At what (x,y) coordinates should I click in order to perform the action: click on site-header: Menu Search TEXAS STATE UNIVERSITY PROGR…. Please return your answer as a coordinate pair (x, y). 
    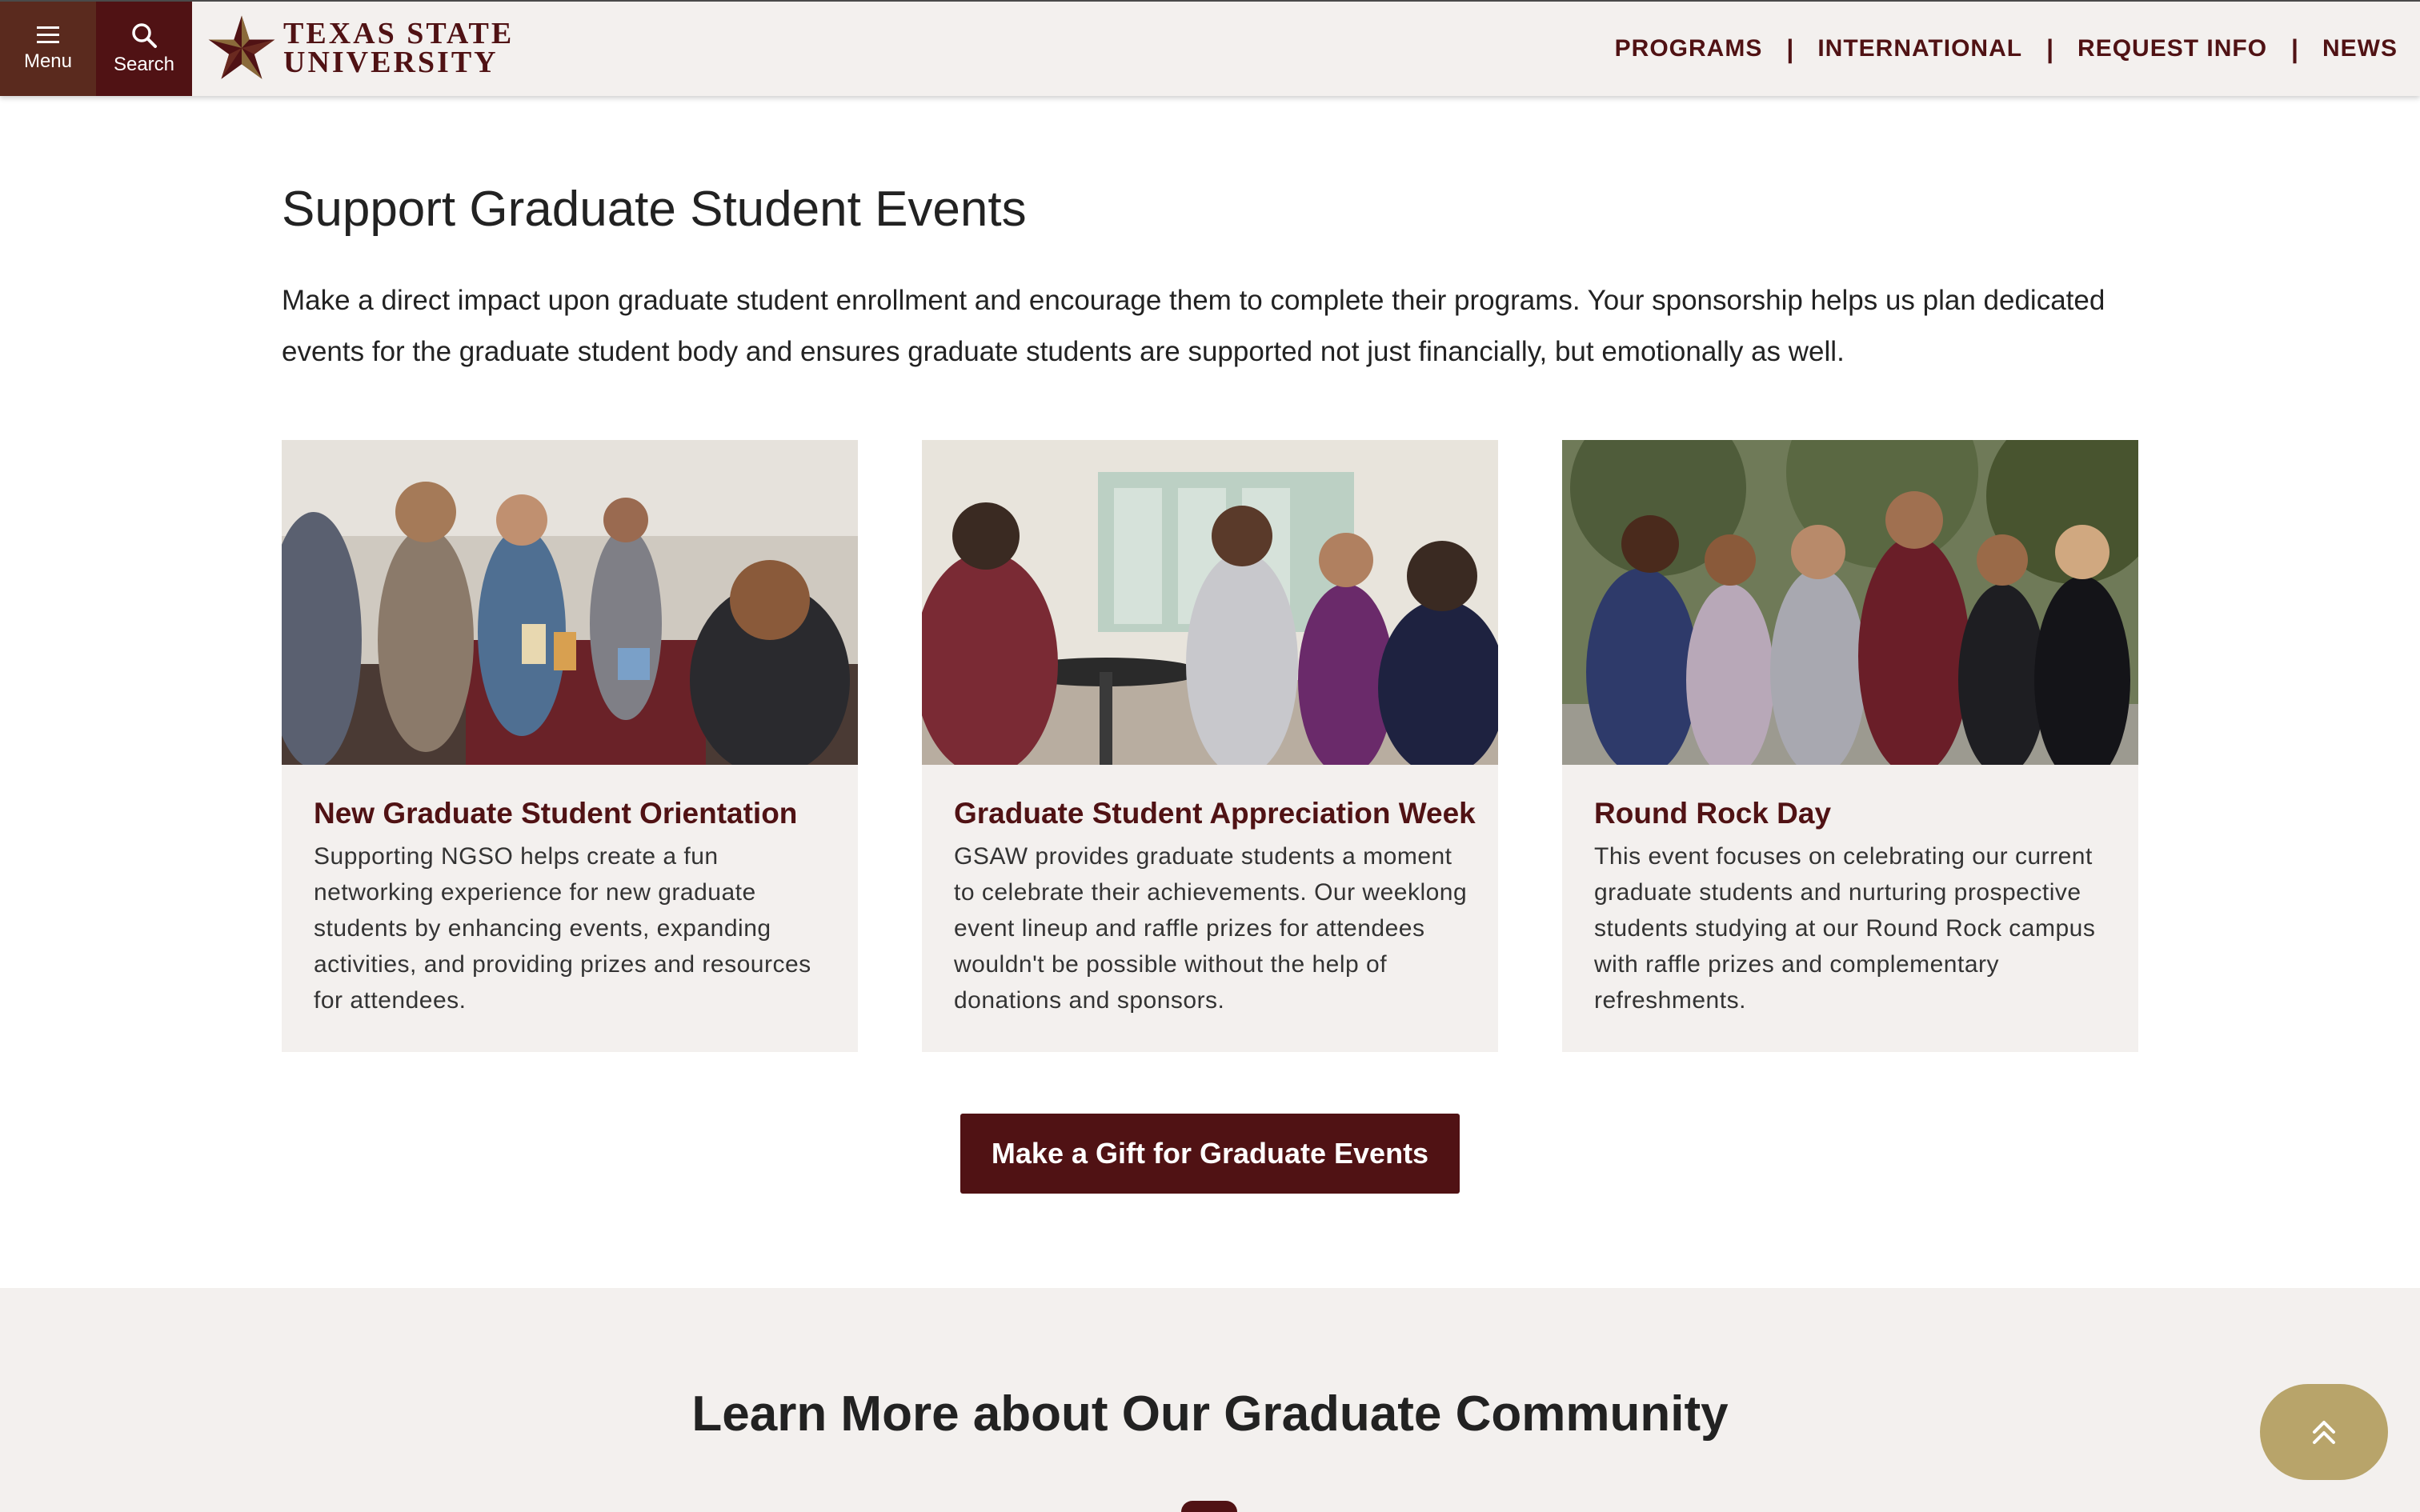
    Looking at the image, I should click on (1210, 48).